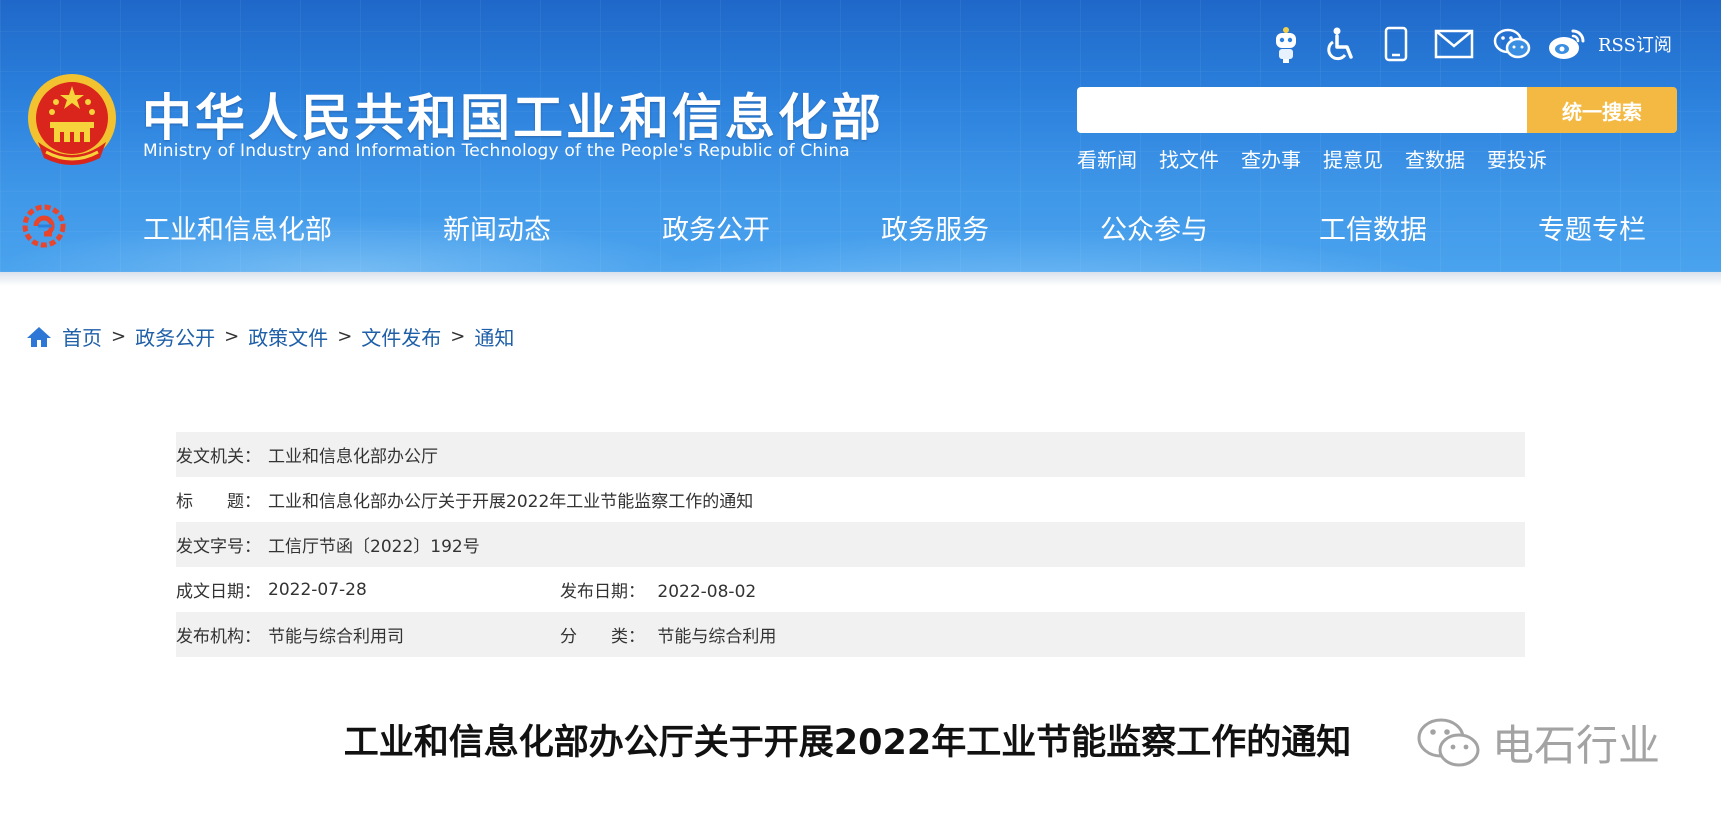 This screenshot has width=1721, height=819. I want to click on watermark: 电石行业, so click(1538, 742).